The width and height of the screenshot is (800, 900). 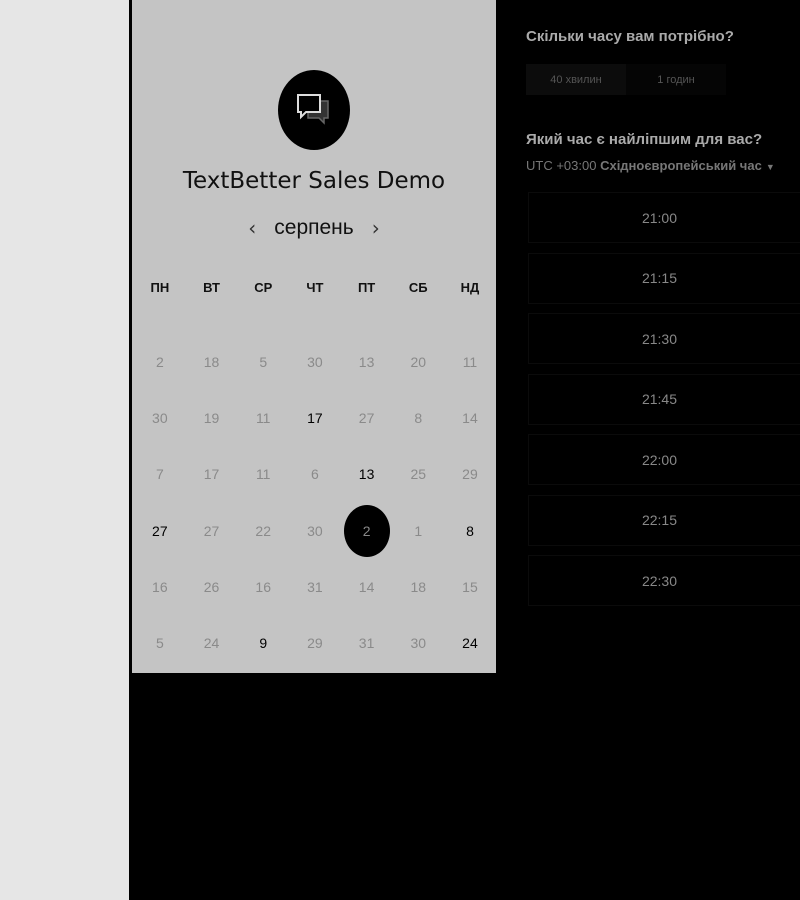 What do you see at coordinates (212, 418) in the screenshot?
I see `calendar-day: 19` at bounding box center [212, 418].